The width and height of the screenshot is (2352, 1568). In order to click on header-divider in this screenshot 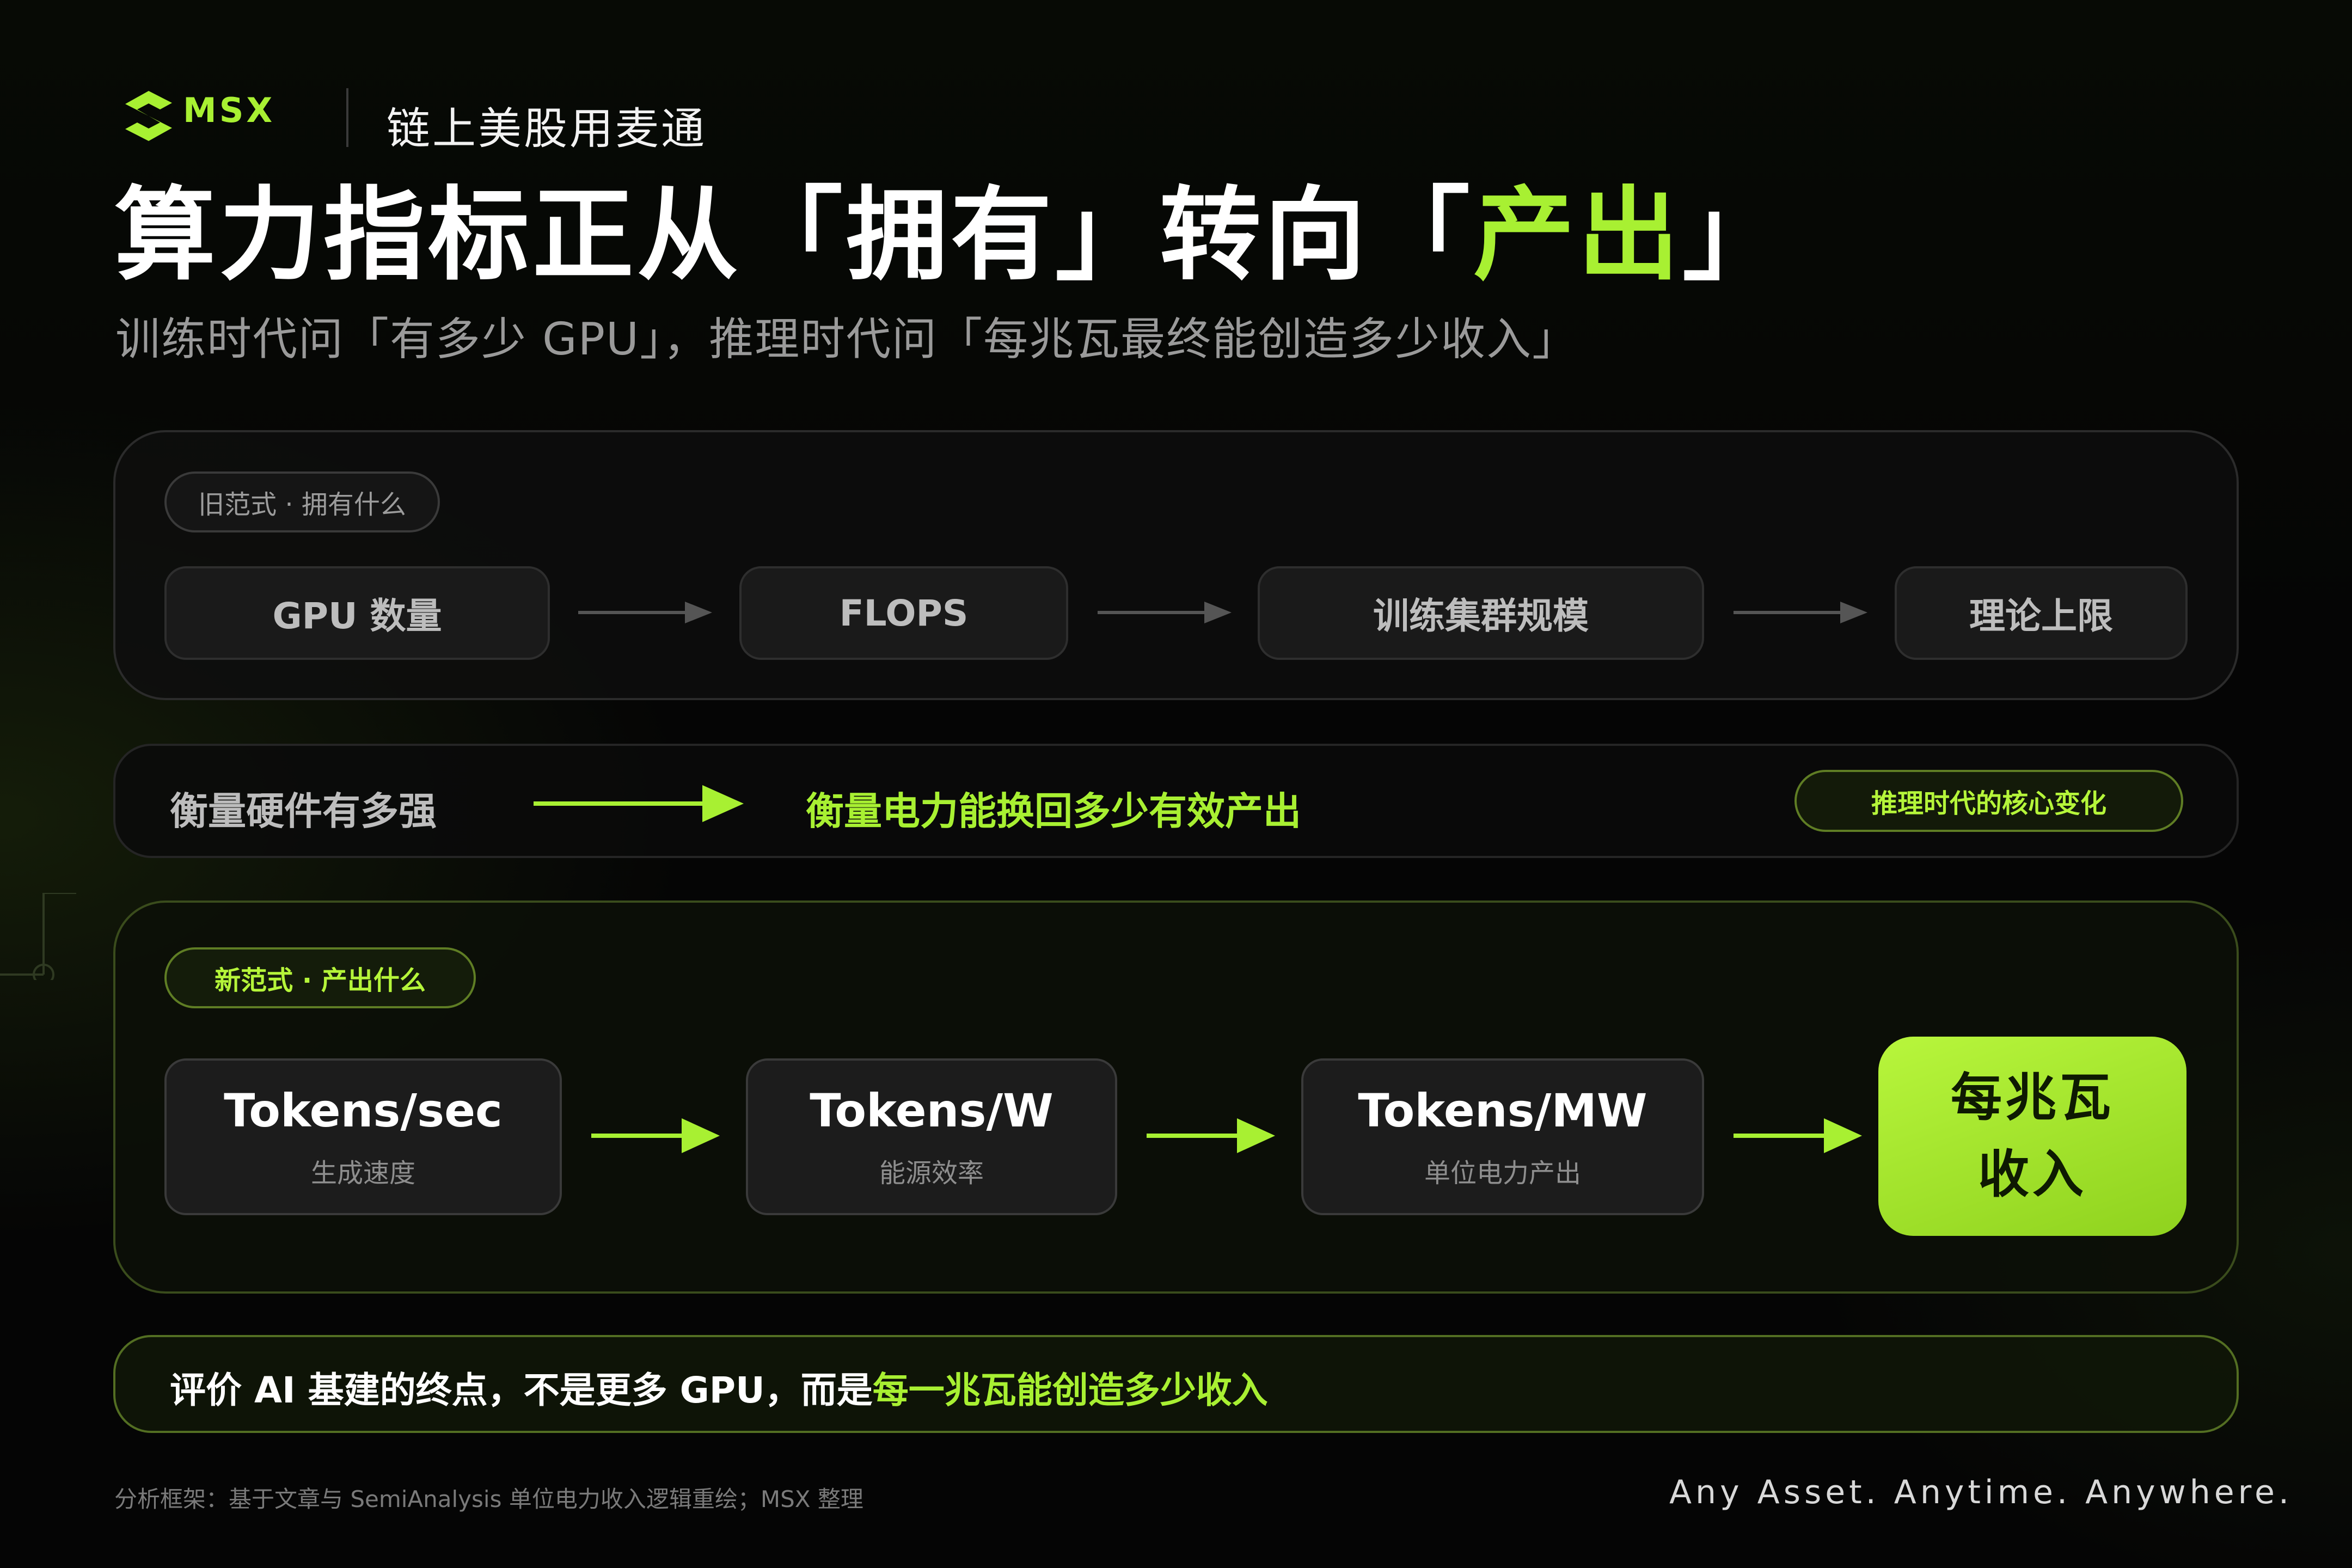, I will do `click(347, 117)`.